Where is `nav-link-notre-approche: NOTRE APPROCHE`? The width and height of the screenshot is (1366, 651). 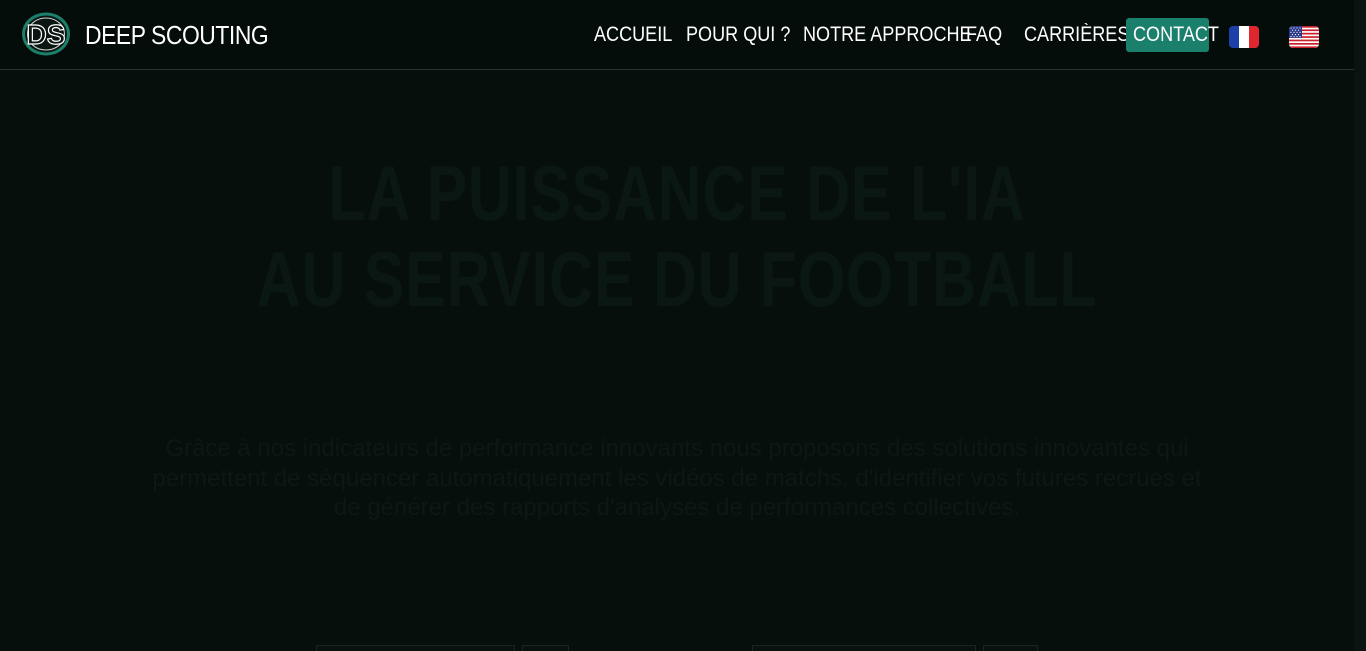
nav-link-notre-approche: NOTRE APPROCHE is located at coordinates (887, 35).